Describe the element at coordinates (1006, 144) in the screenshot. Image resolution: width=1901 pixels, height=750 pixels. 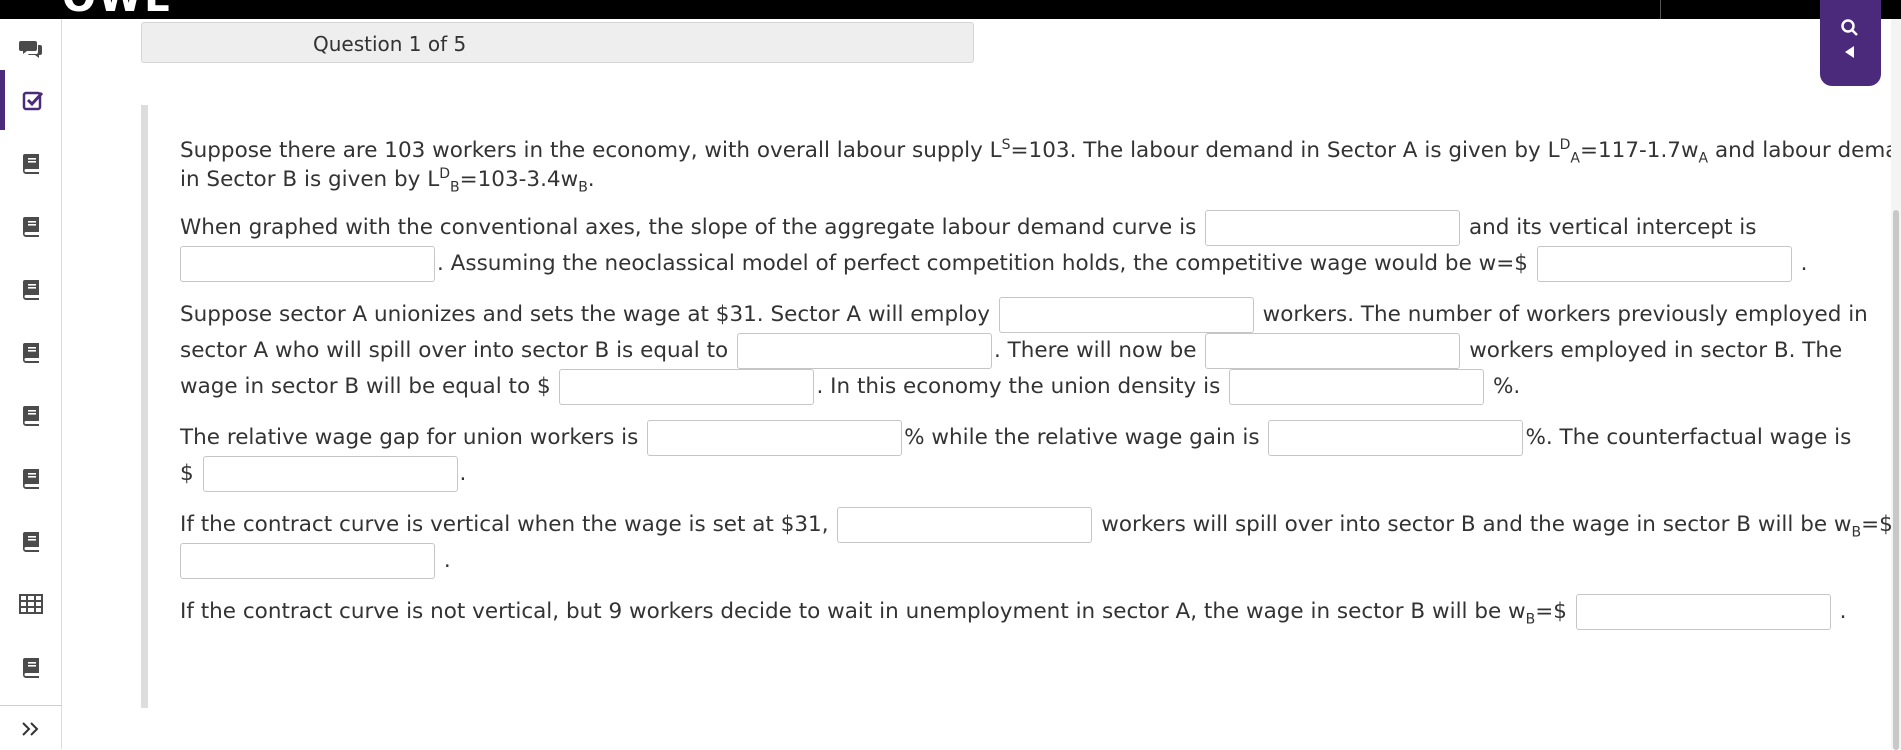
I see `sup-s: S` at that location.